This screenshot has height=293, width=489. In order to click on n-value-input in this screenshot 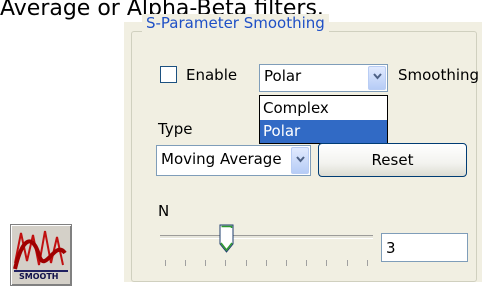, I will do `click(424, 247)`.